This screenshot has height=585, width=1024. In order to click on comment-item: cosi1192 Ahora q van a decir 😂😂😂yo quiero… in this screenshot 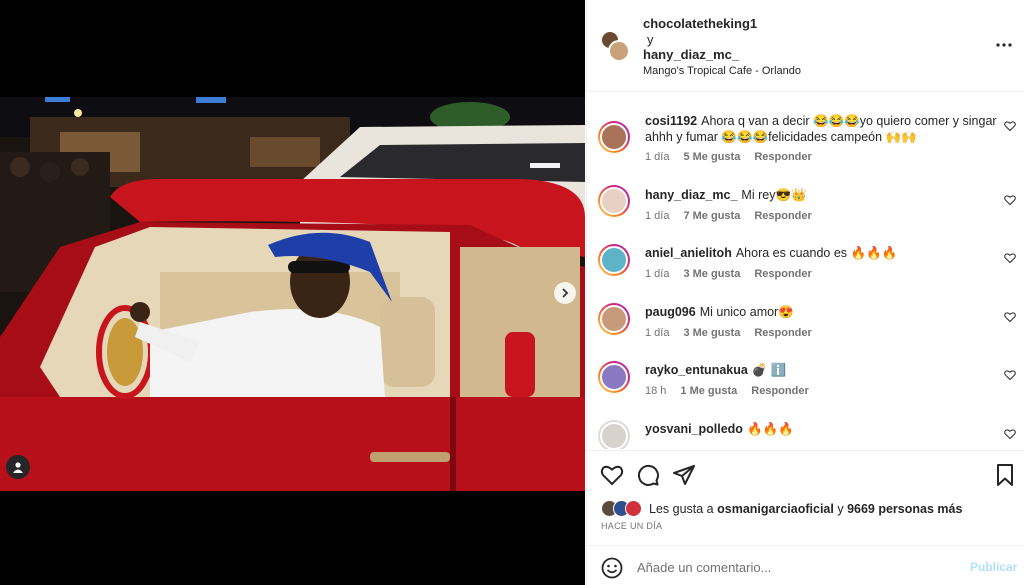, I will do `click(805, 136)`.